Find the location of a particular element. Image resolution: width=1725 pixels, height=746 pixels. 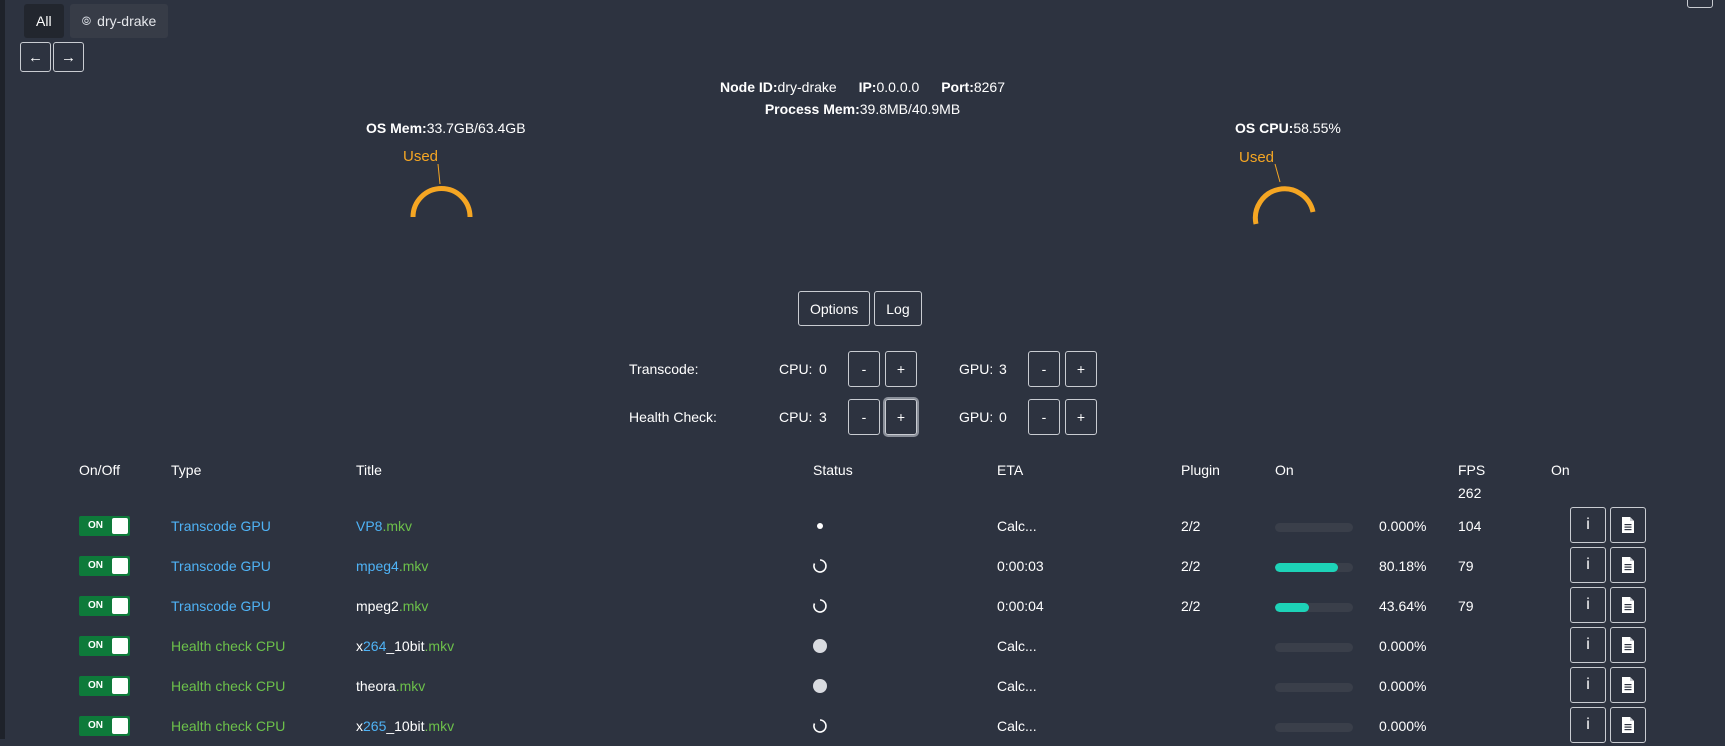

transcode-gpu-value: 3 is located at coordinates (1003, 369).